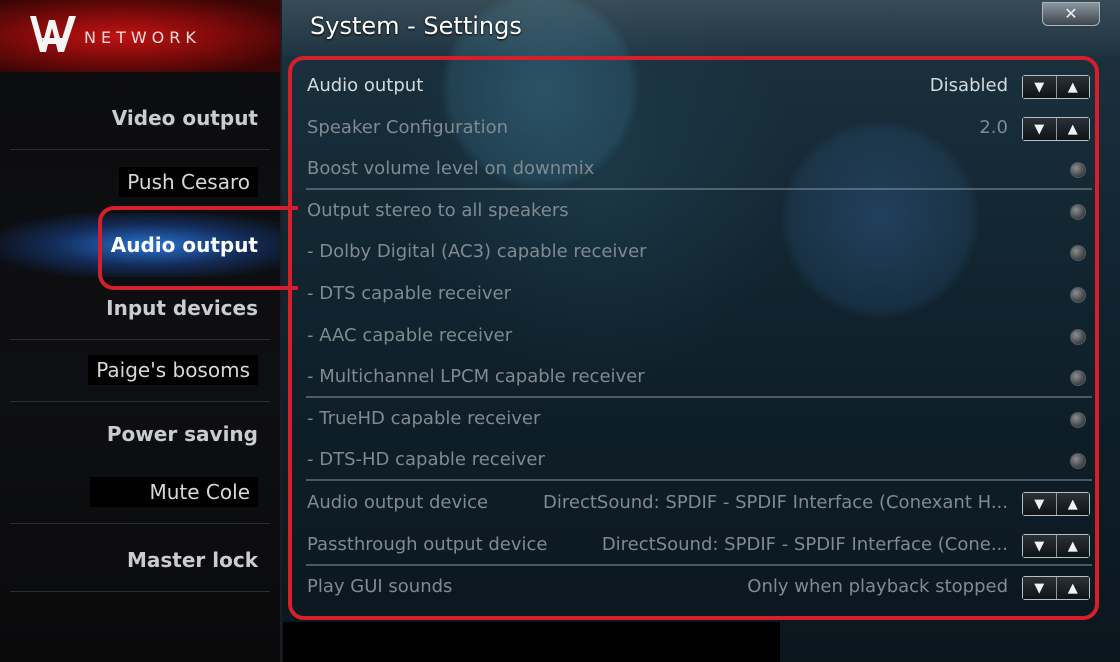 Image resolution: width=1120 pixels, height=662 pixels. What do you see at coordinates (192, 560) in the screenshot?
I see `sidebar-item-label: Master lock` at bounding box center [192, 560].